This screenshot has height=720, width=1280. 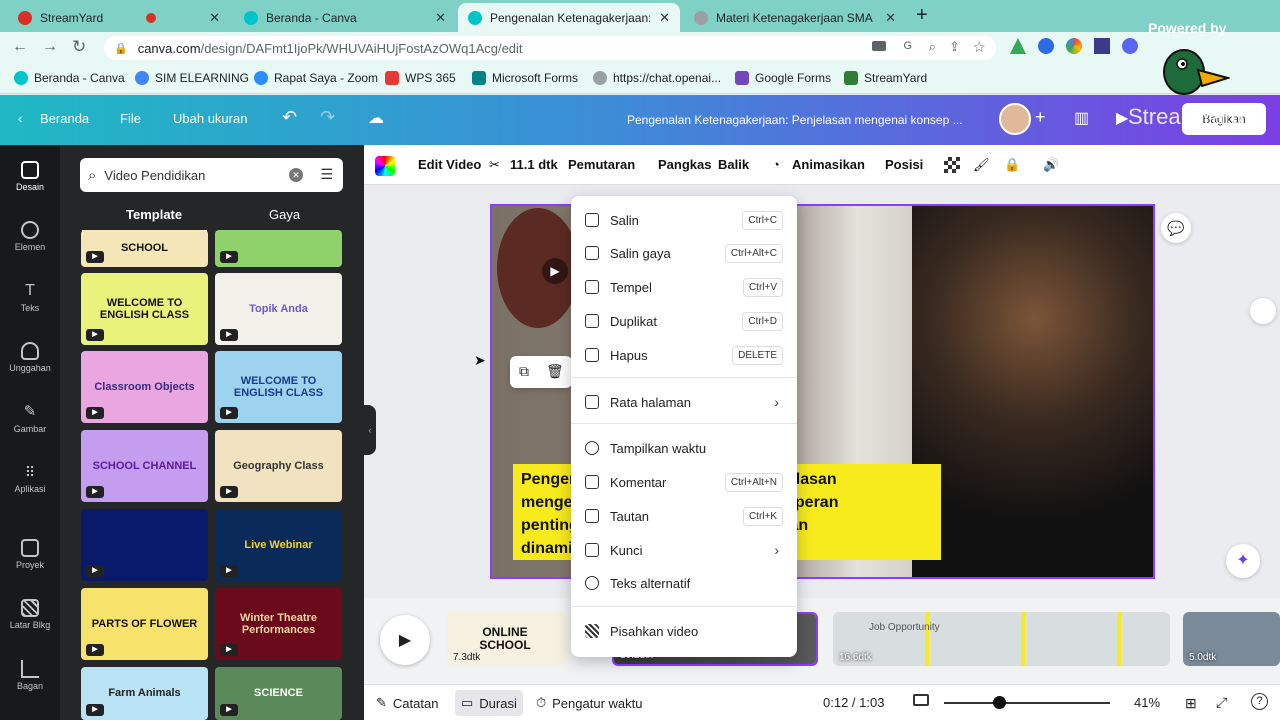 What do you see at coordinates (1018, 46) in the screenshot?
I see `drive-extension-icon` at bounding box center [1018, 46].